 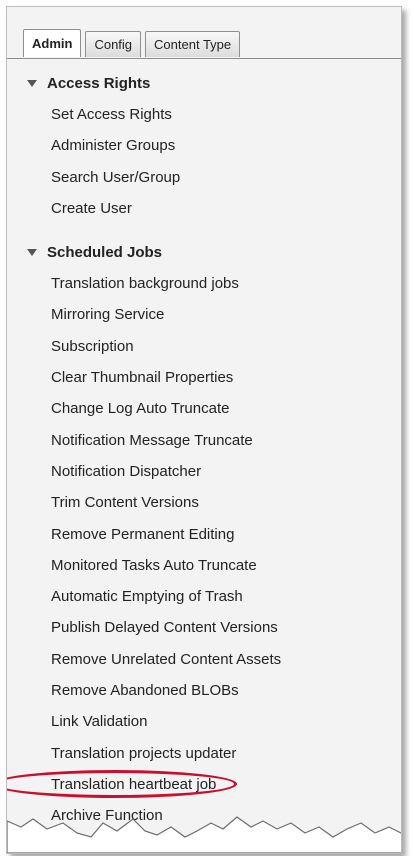 What do you see at coordinates (204, 834) in the screenshot?
I see `torn-edge-decoration` at bounding box center [204, 834].